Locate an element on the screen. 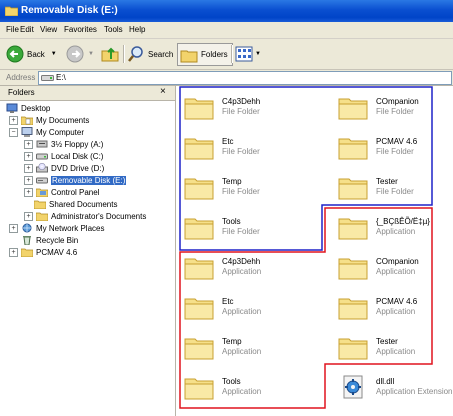 The image size is (453, 416). address-field: E:\ is located at coordinates (245, 78).